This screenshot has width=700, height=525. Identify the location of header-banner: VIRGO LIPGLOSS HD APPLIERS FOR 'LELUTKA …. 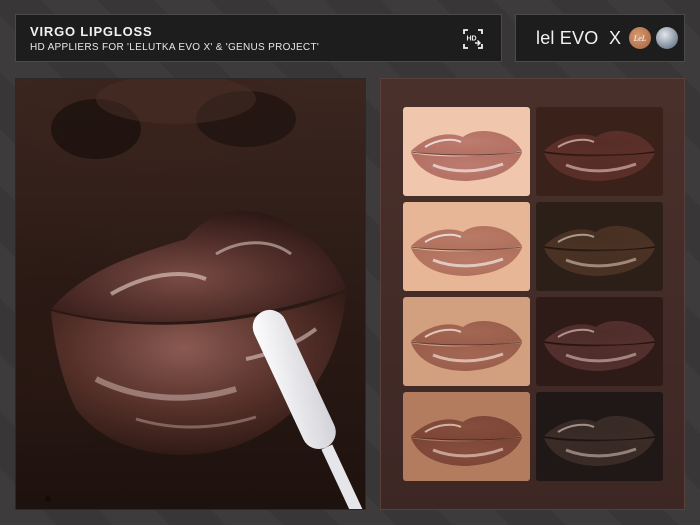
(258, 38).